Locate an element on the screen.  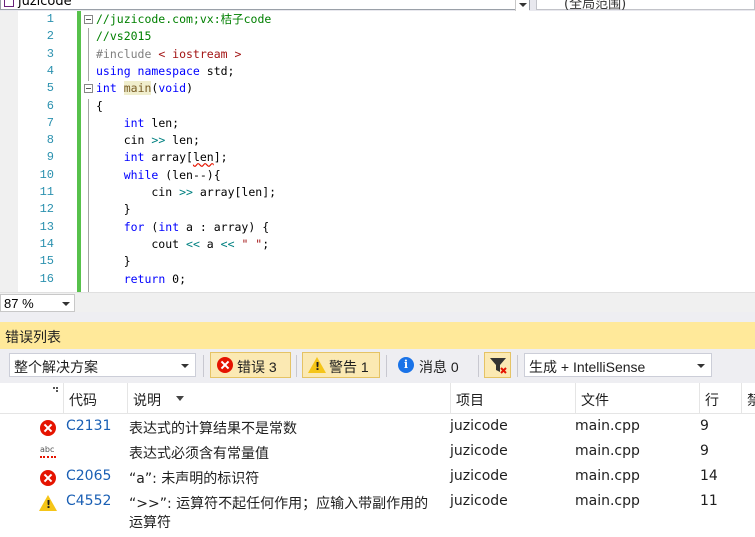
error-description: “>>”: 运算符不起任何作用；应输入带副作用的 is located at coordinates (279, 504).